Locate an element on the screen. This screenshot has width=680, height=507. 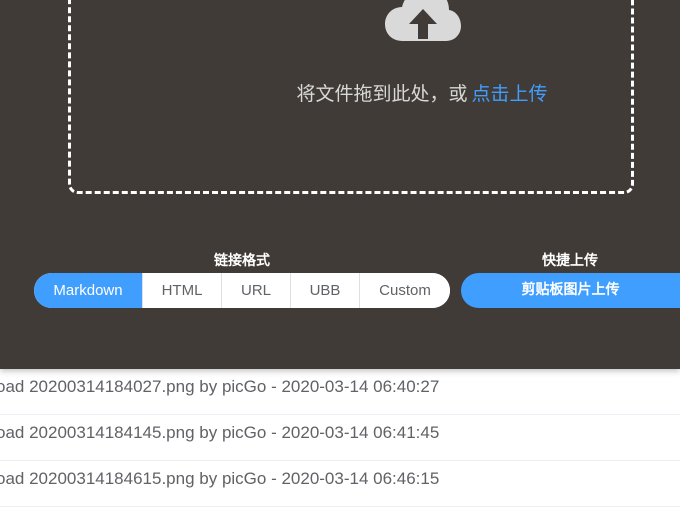
format-option-custom: Custom is located at coordinates (404, 290).